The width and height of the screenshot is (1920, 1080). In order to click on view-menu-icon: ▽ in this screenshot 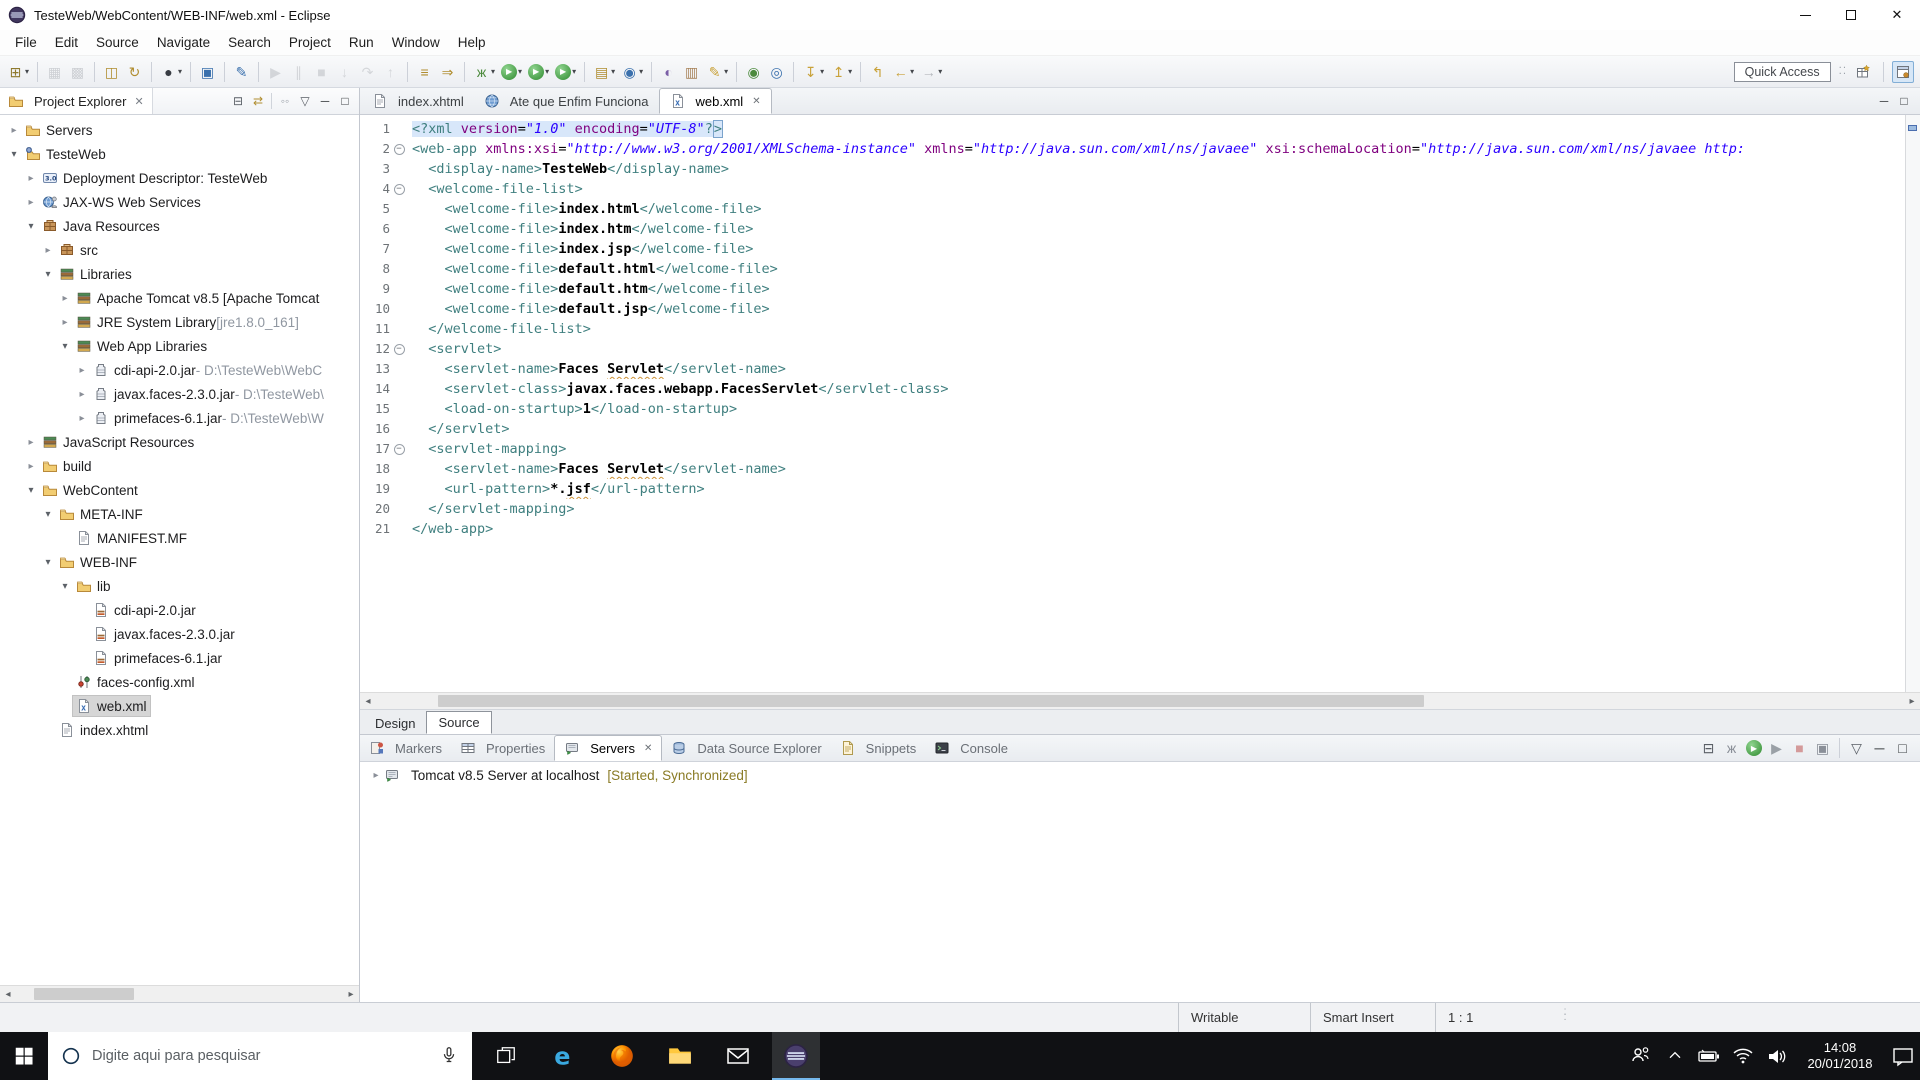, I will do `click(305, 101)`.